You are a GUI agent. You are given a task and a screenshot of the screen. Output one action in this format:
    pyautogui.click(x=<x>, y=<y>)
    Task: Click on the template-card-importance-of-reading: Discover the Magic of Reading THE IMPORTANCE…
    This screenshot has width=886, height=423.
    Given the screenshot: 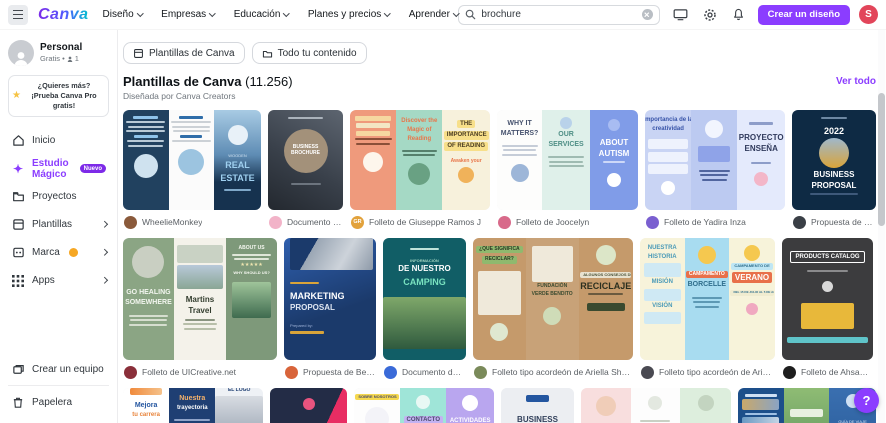 What is the action you would take?
    pyautogui.click(x=420, y=169)
    